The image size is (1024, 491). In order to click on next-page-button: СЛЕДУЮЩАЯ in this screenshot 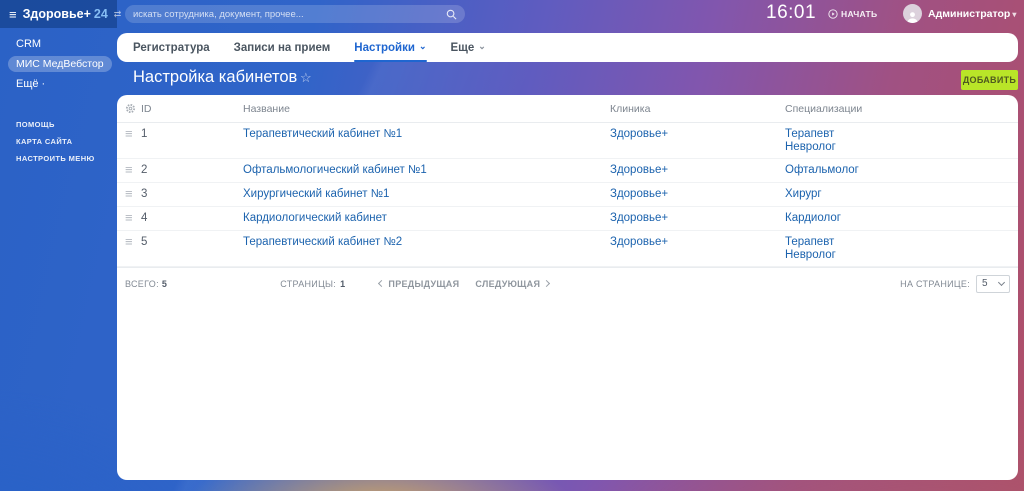, I will do `click(513, 284)`.